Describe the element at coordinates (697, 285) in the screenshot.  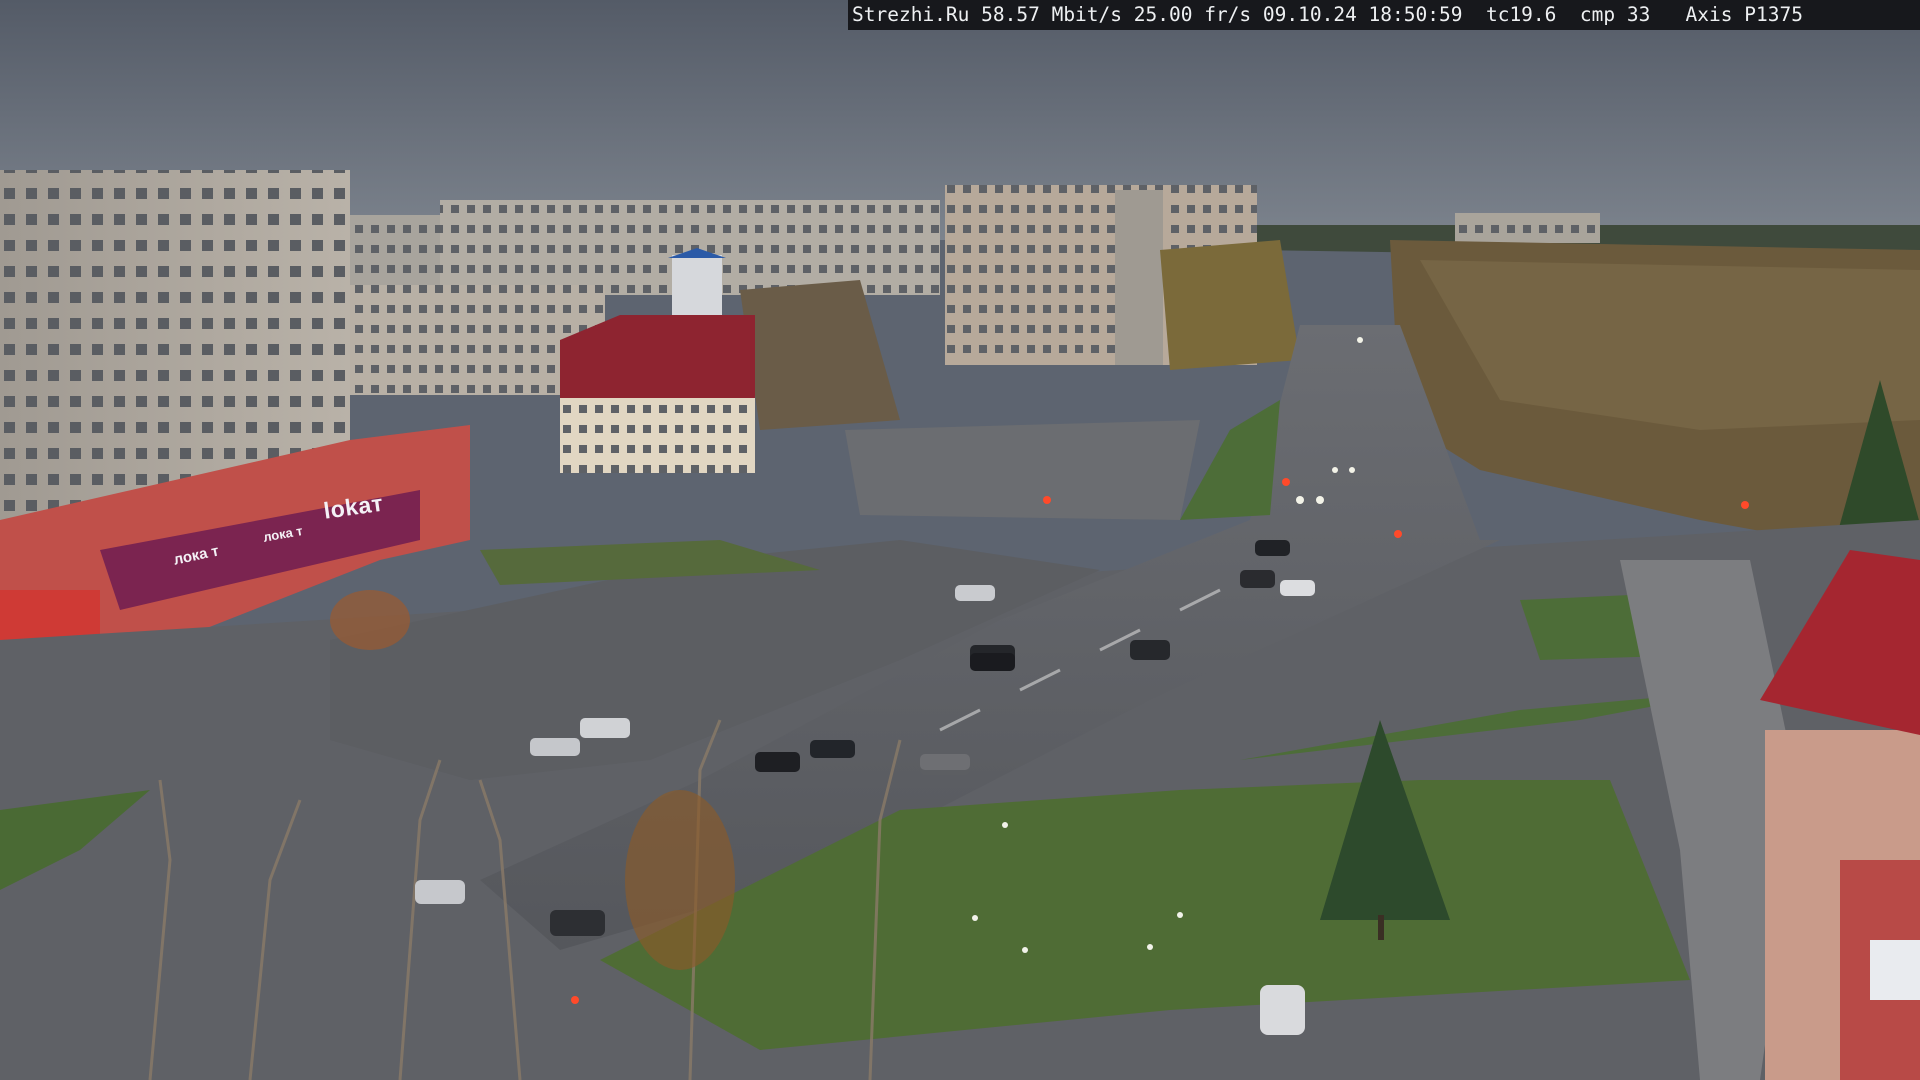
I see `blue-roof-tower` at that location.